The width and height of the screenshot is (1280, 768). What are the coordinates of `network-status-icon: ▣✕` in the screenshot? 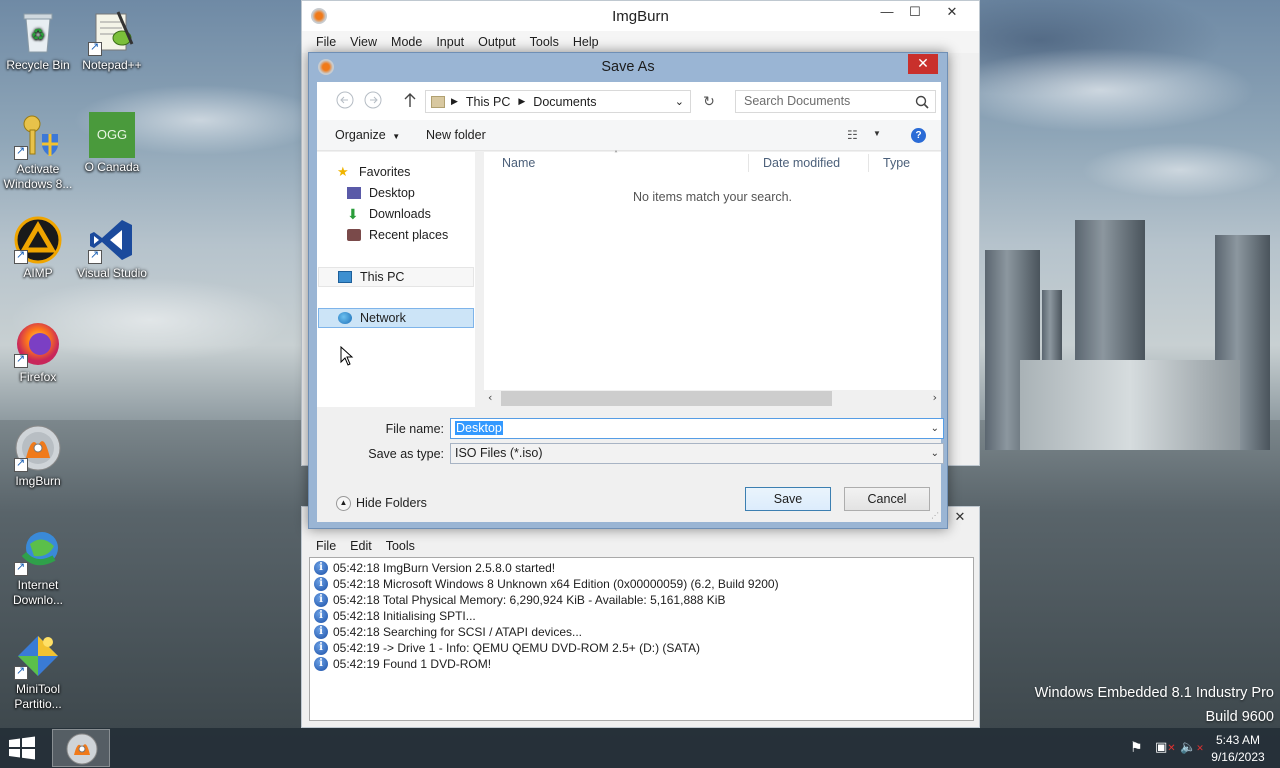 It's located at (1165, 747).